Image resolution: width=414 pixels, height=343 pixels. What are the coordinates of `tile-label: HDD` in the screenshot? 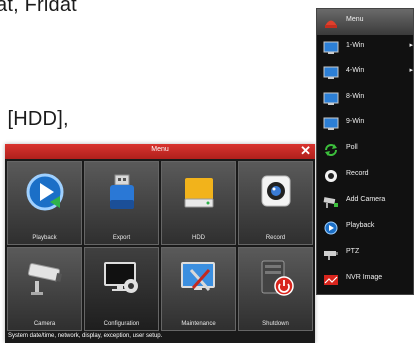 It's located at (198, 238).